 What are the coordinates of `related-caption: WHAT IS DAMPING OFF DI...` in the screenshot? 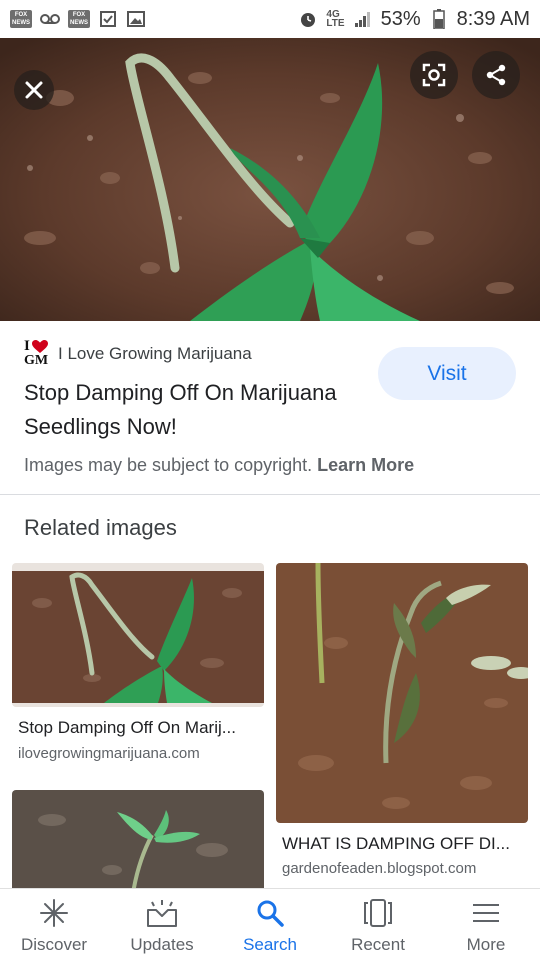 It's located at (396, 844).